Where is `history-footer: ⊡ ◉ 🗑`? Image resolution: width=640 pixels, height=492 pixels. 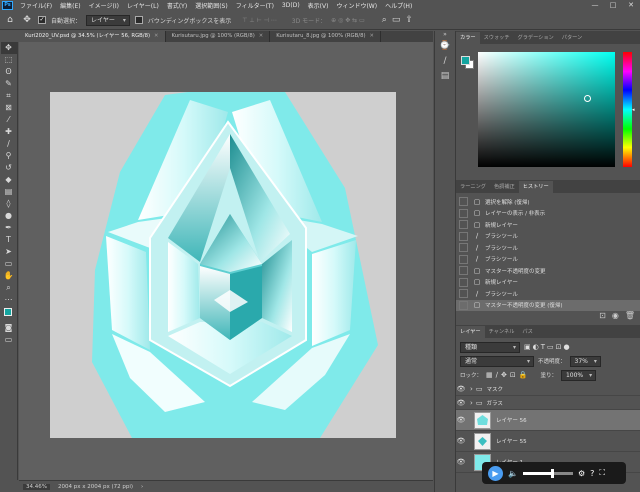 history-footer: ⊡ ◉ 🗑 is located at coordinates (548, 317).